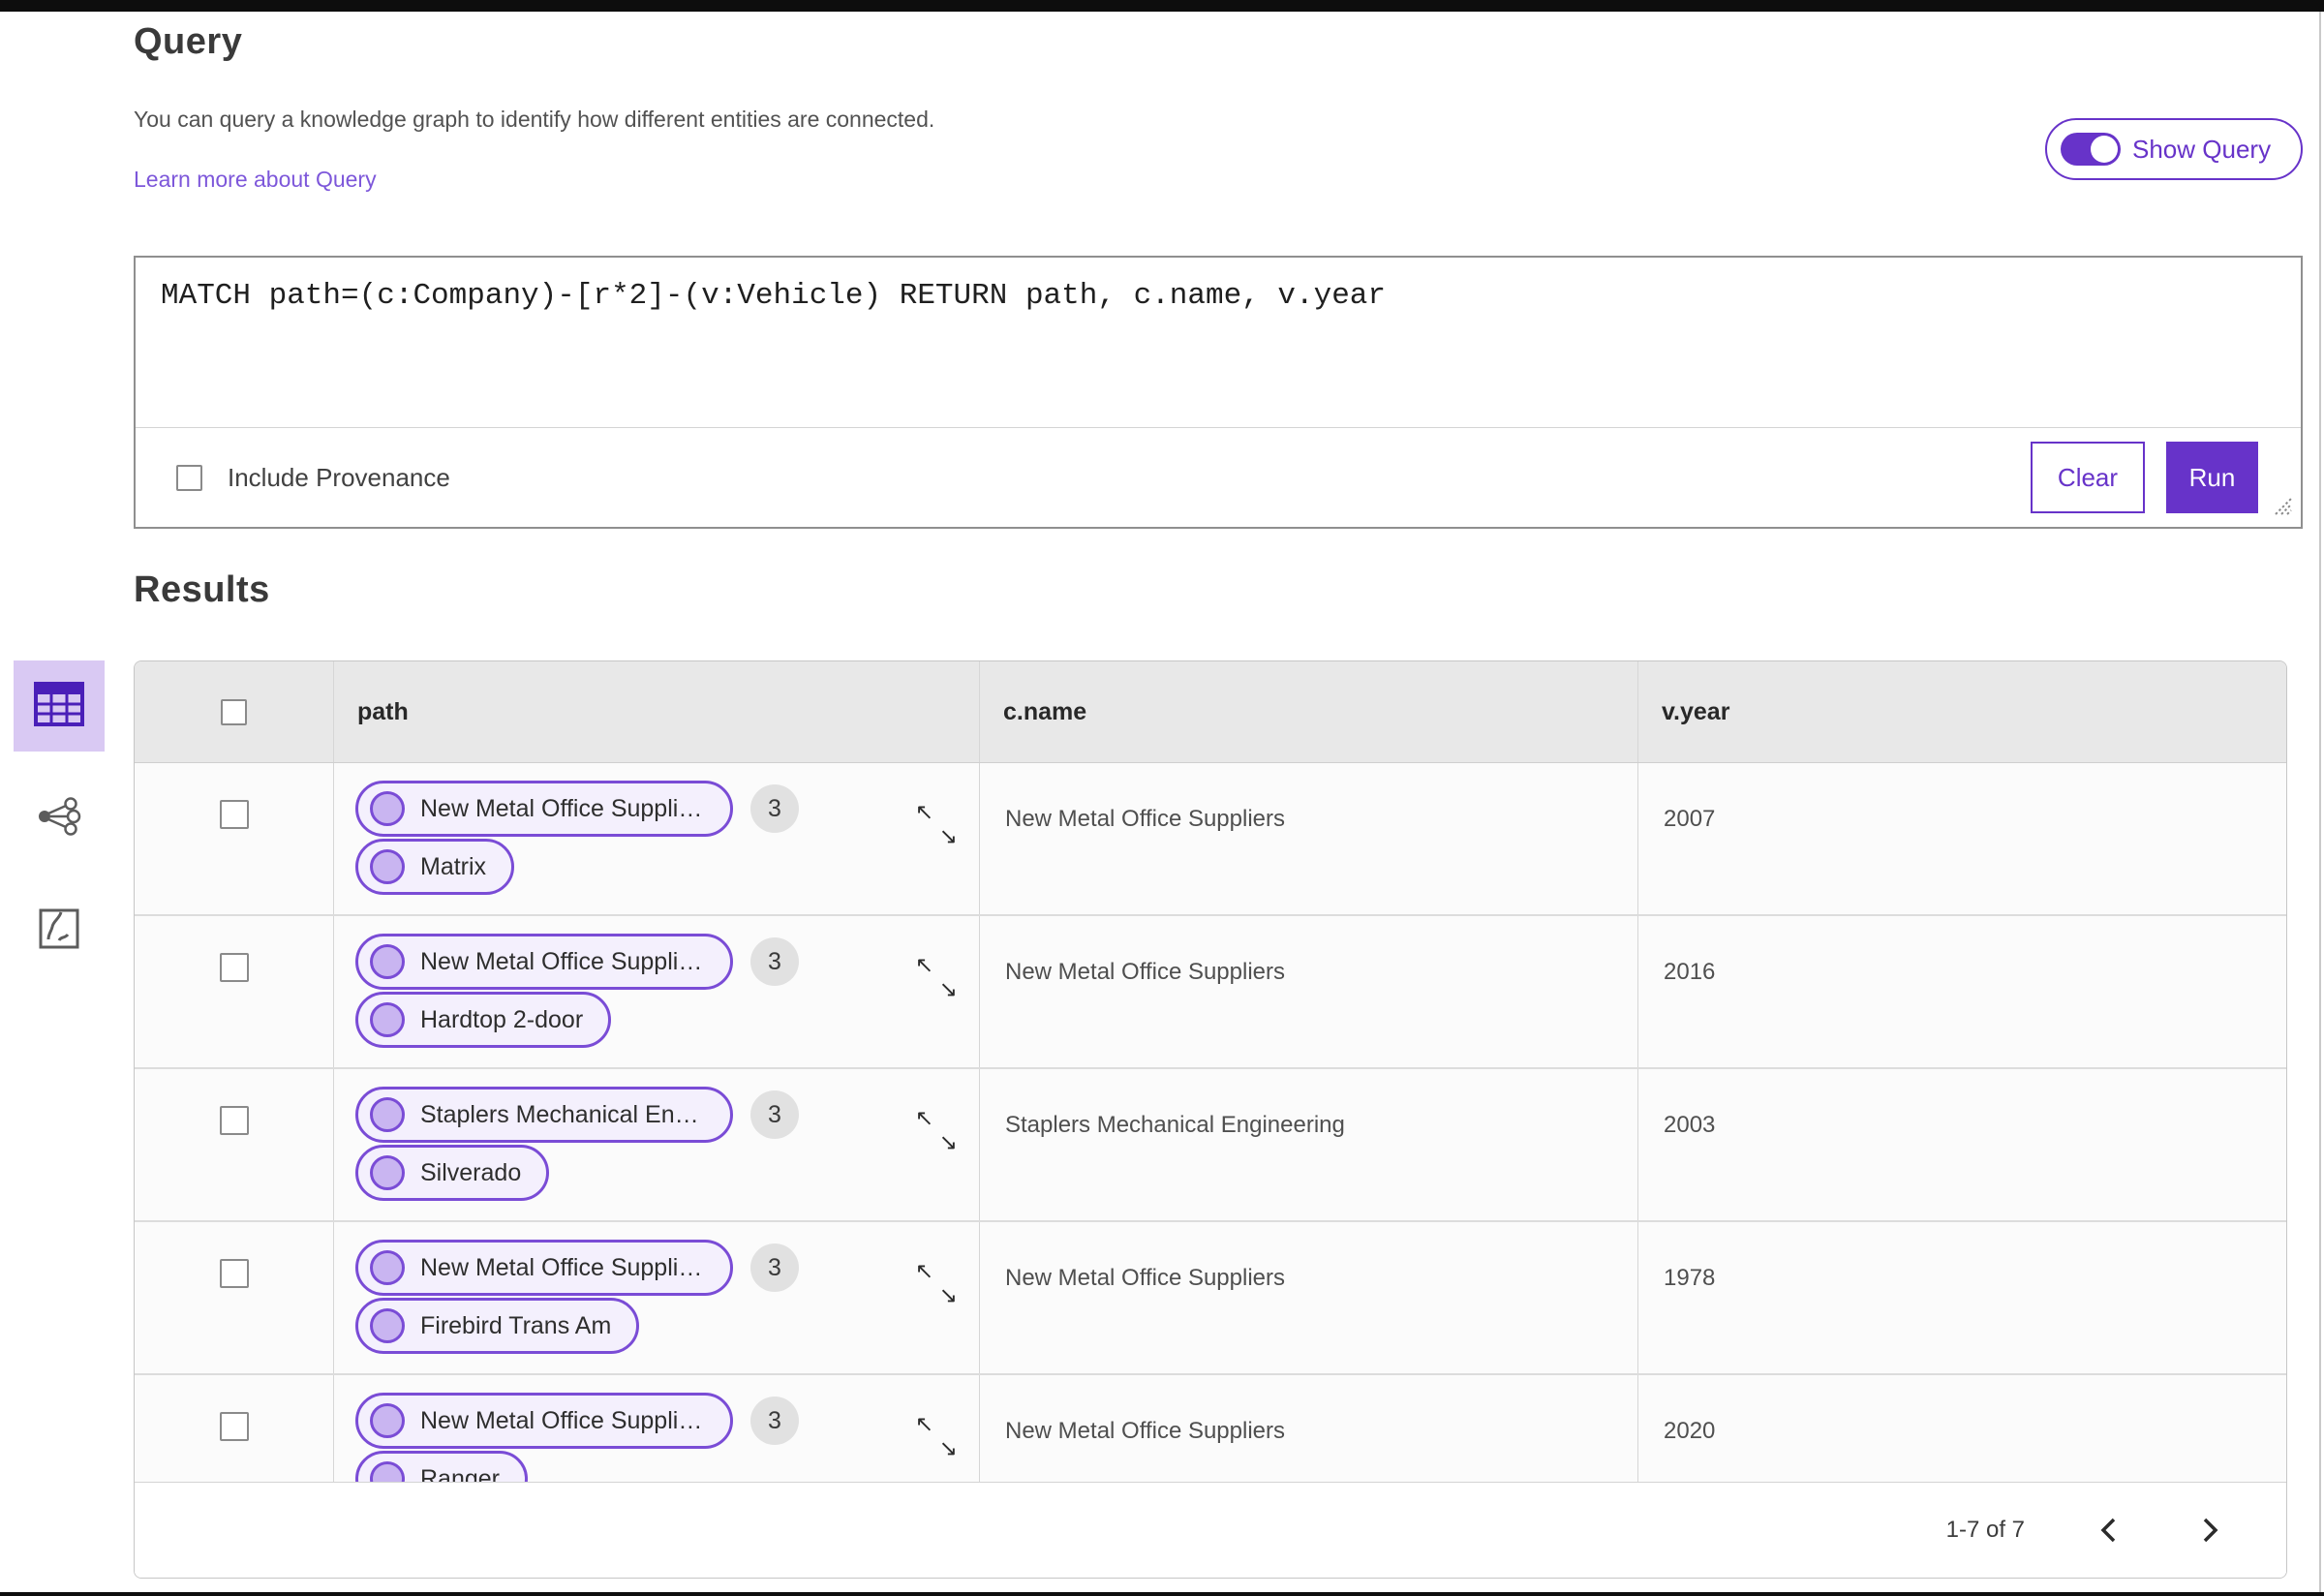 The height and width of the screenshot is (1596, 2324). What do you see at coordinates (2088, 477) in the screenshot?
I see `clear-button: Clear` at bounding box center [2088, 477].